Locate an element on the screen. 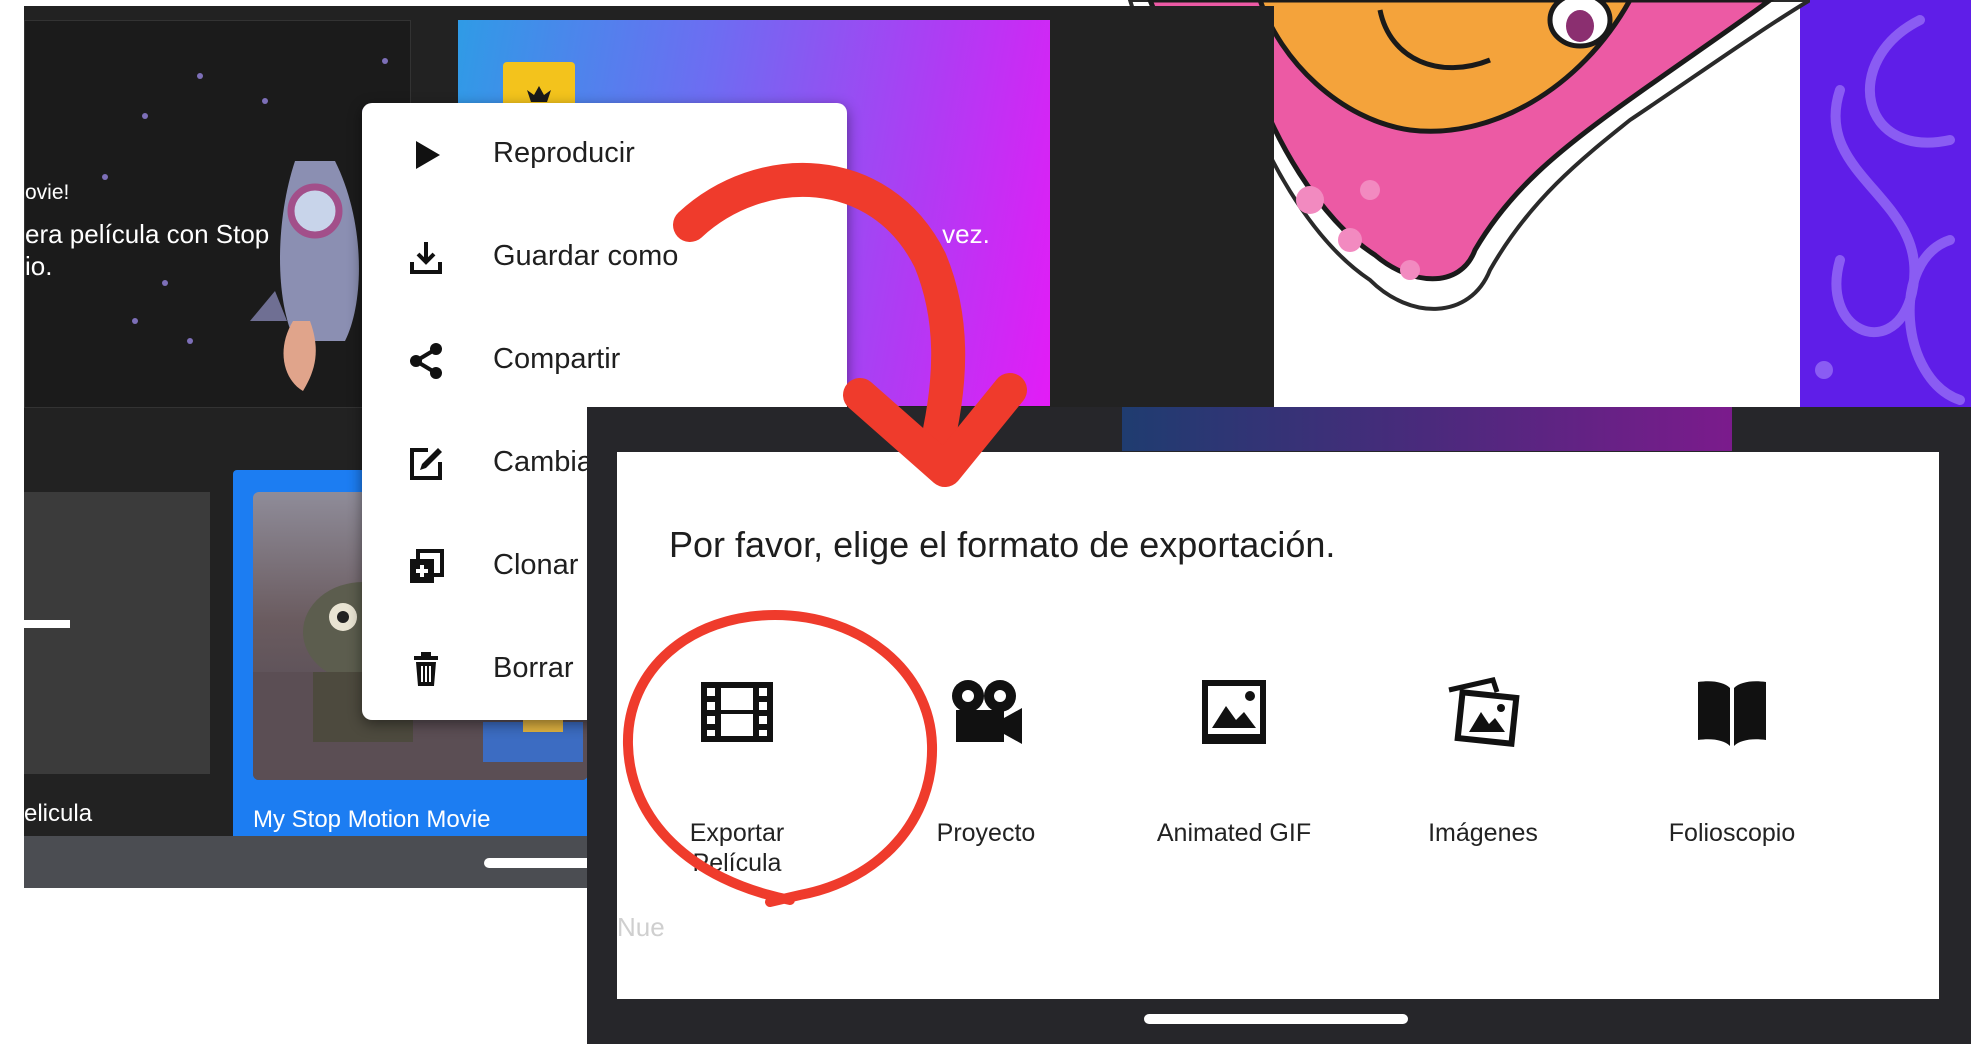  export-option-gif: Animated GIF is located at coordinates (1234, 782).